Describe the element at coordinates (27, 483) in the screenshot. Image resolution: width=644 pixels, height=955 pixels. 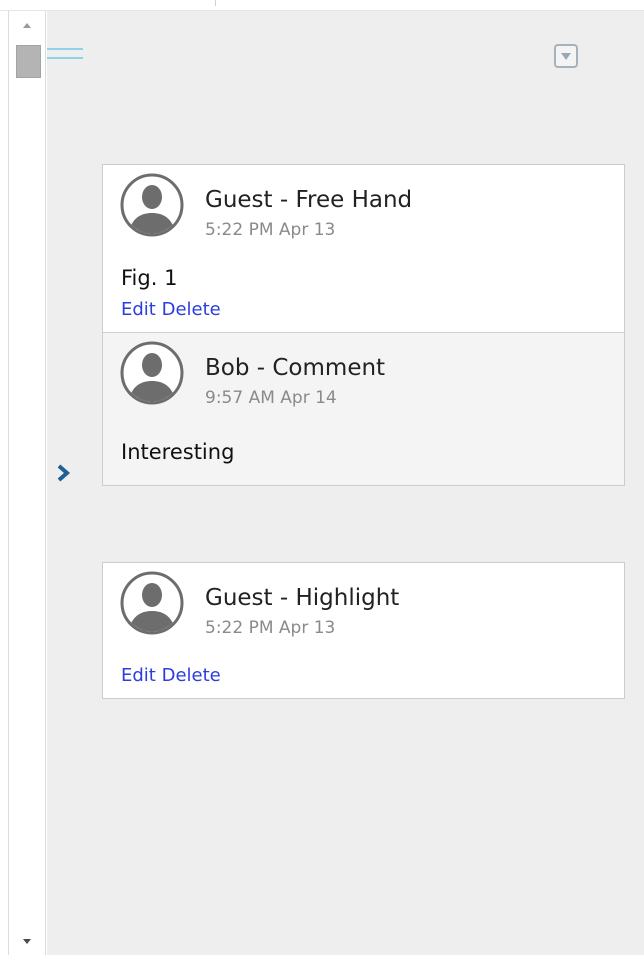
I see `vertical-scrollbar` at that location.